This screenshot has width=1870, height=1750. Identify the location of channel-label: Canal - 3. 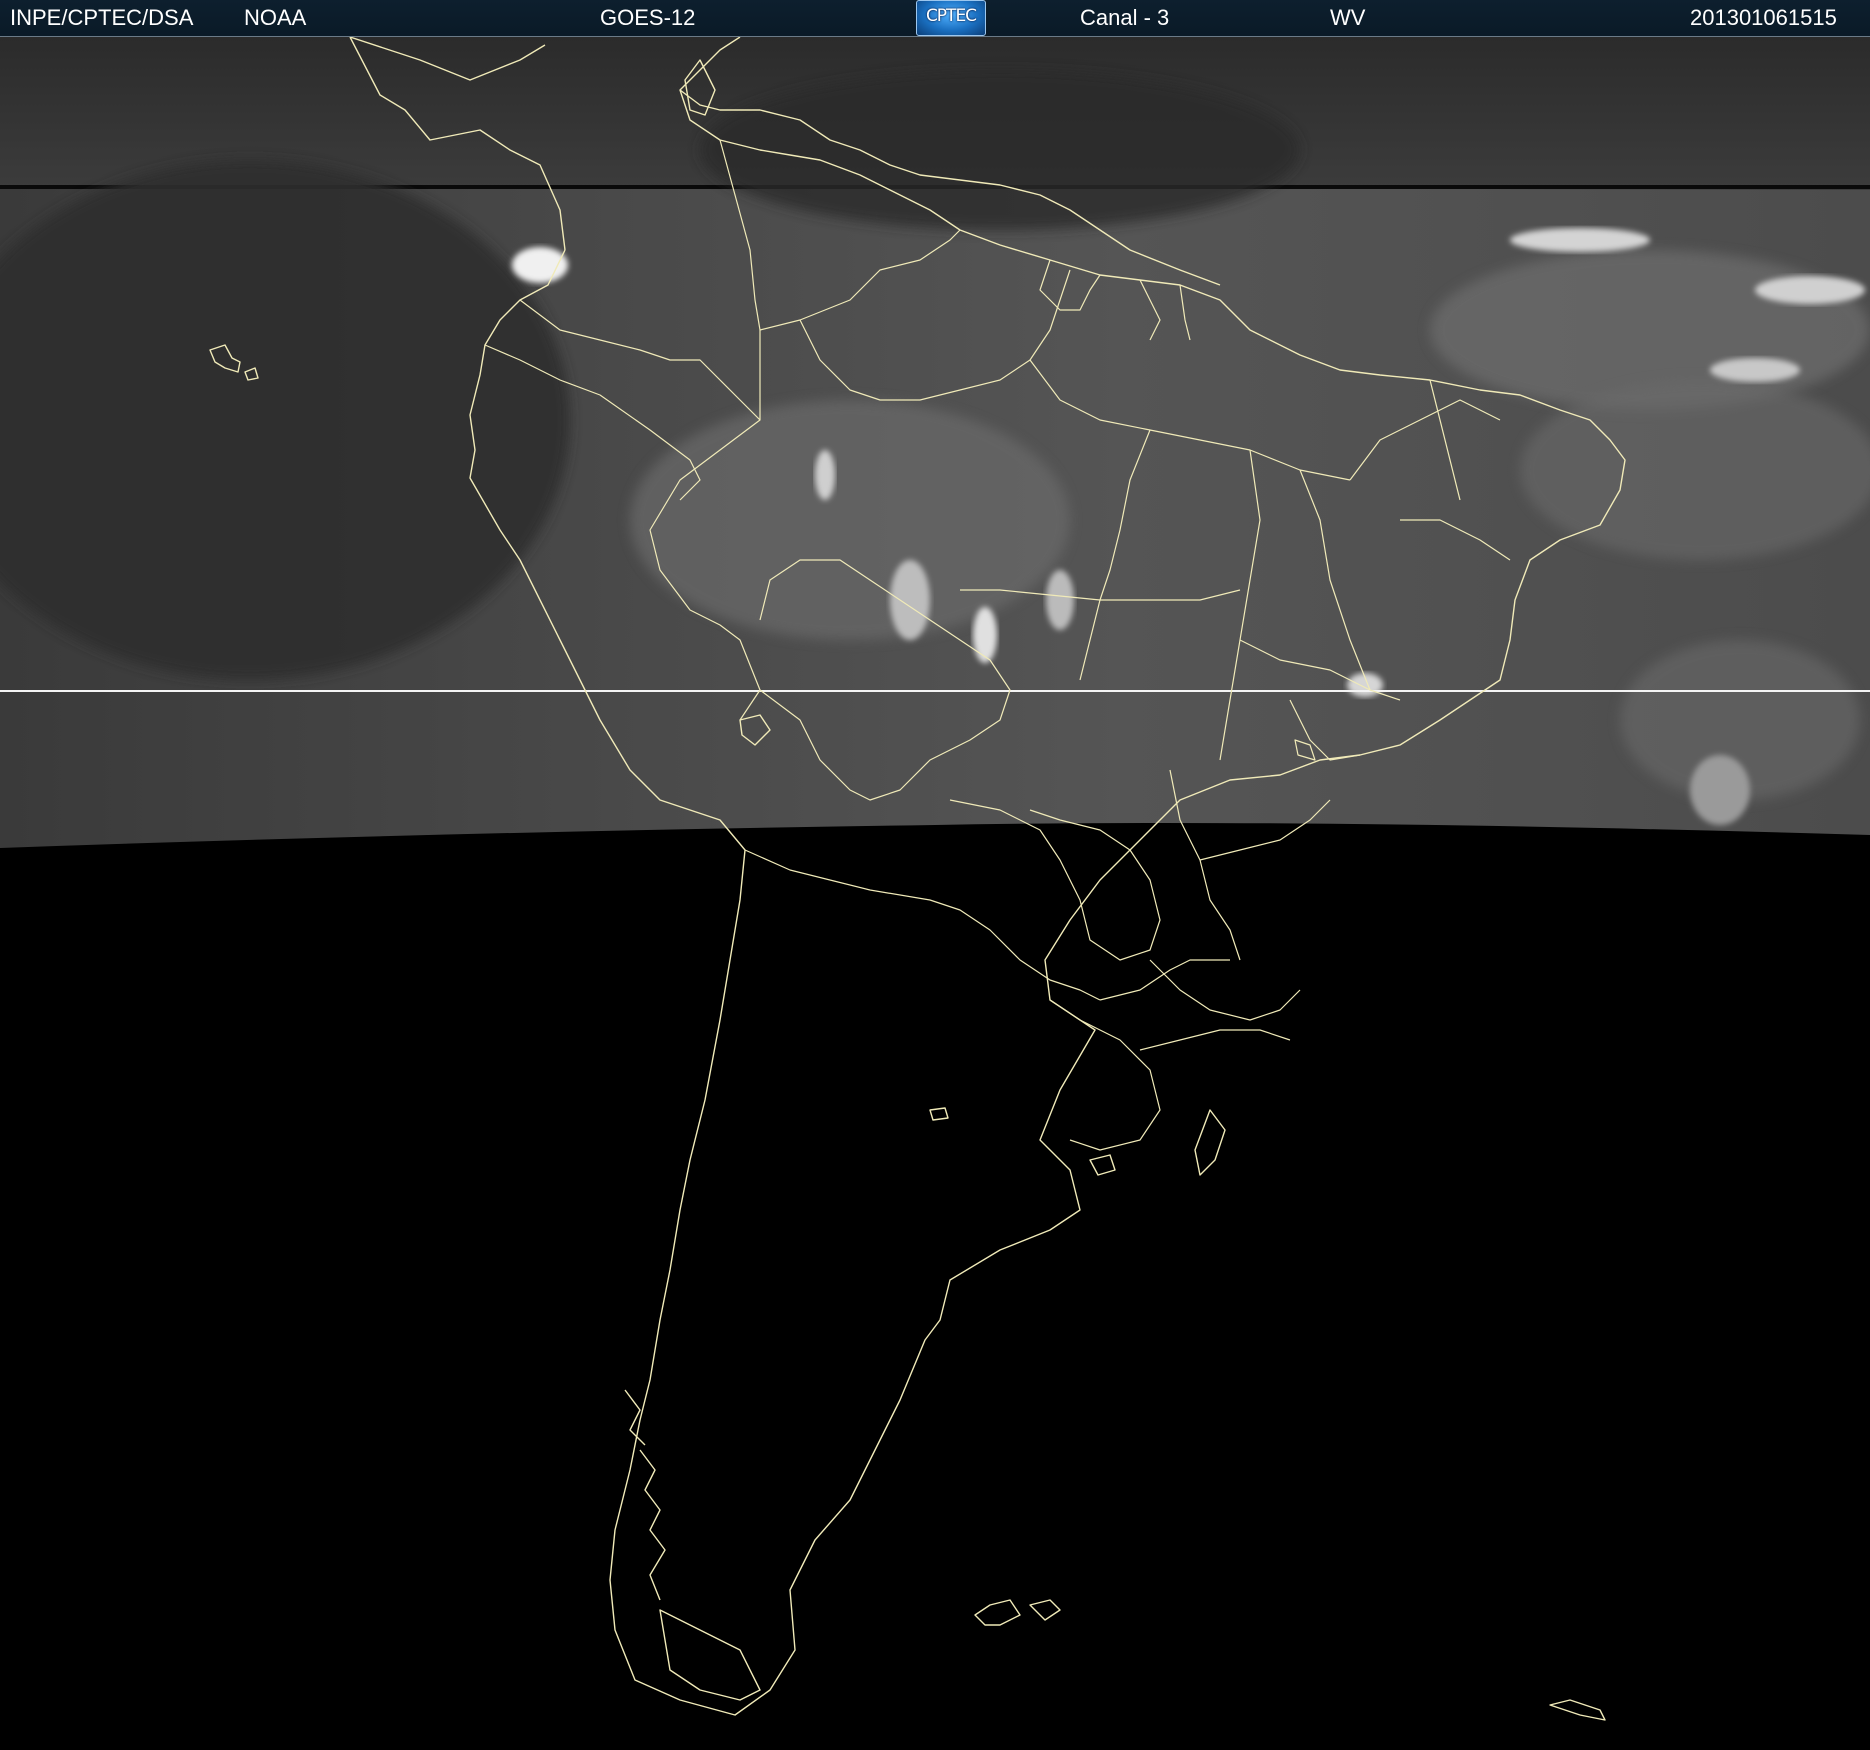
(1125, 17).